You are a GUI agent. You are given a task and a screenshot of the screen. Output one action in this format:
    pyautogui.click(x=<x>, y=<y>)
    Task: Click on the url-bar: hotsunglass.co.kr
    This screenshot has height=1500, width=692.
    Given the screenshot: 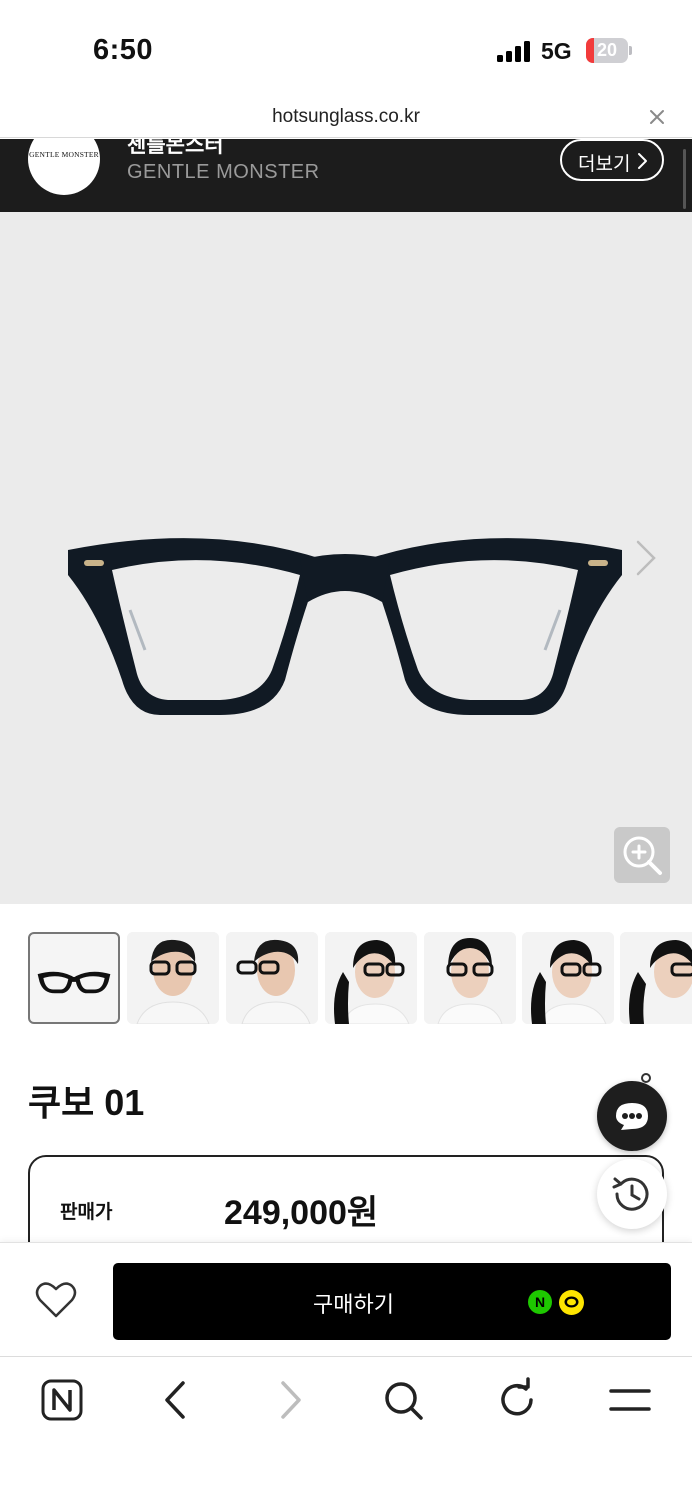 What is the action you would take?
    pyautogui.click(x=346, y=119)
    